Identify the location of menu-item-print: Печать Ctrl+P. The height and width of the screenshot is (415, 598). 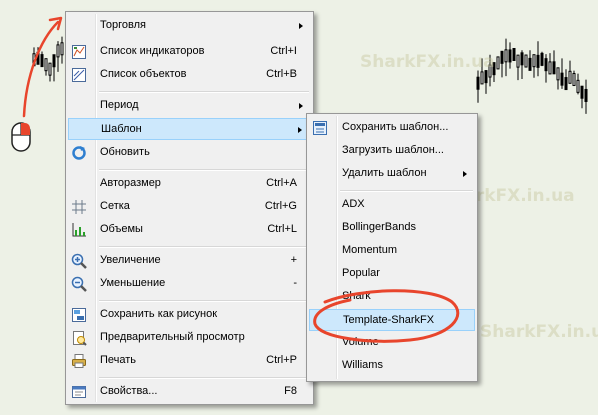
(189, 361).